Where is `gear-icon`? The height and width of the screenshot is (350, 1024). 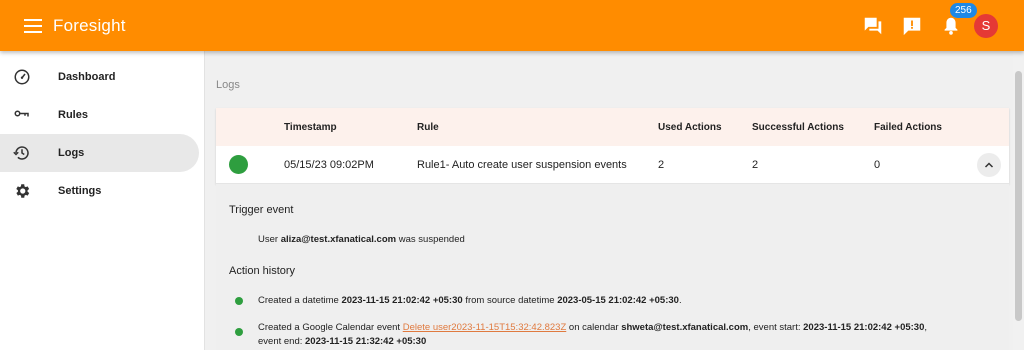
gear-icon is located at coordinates (22, 191).